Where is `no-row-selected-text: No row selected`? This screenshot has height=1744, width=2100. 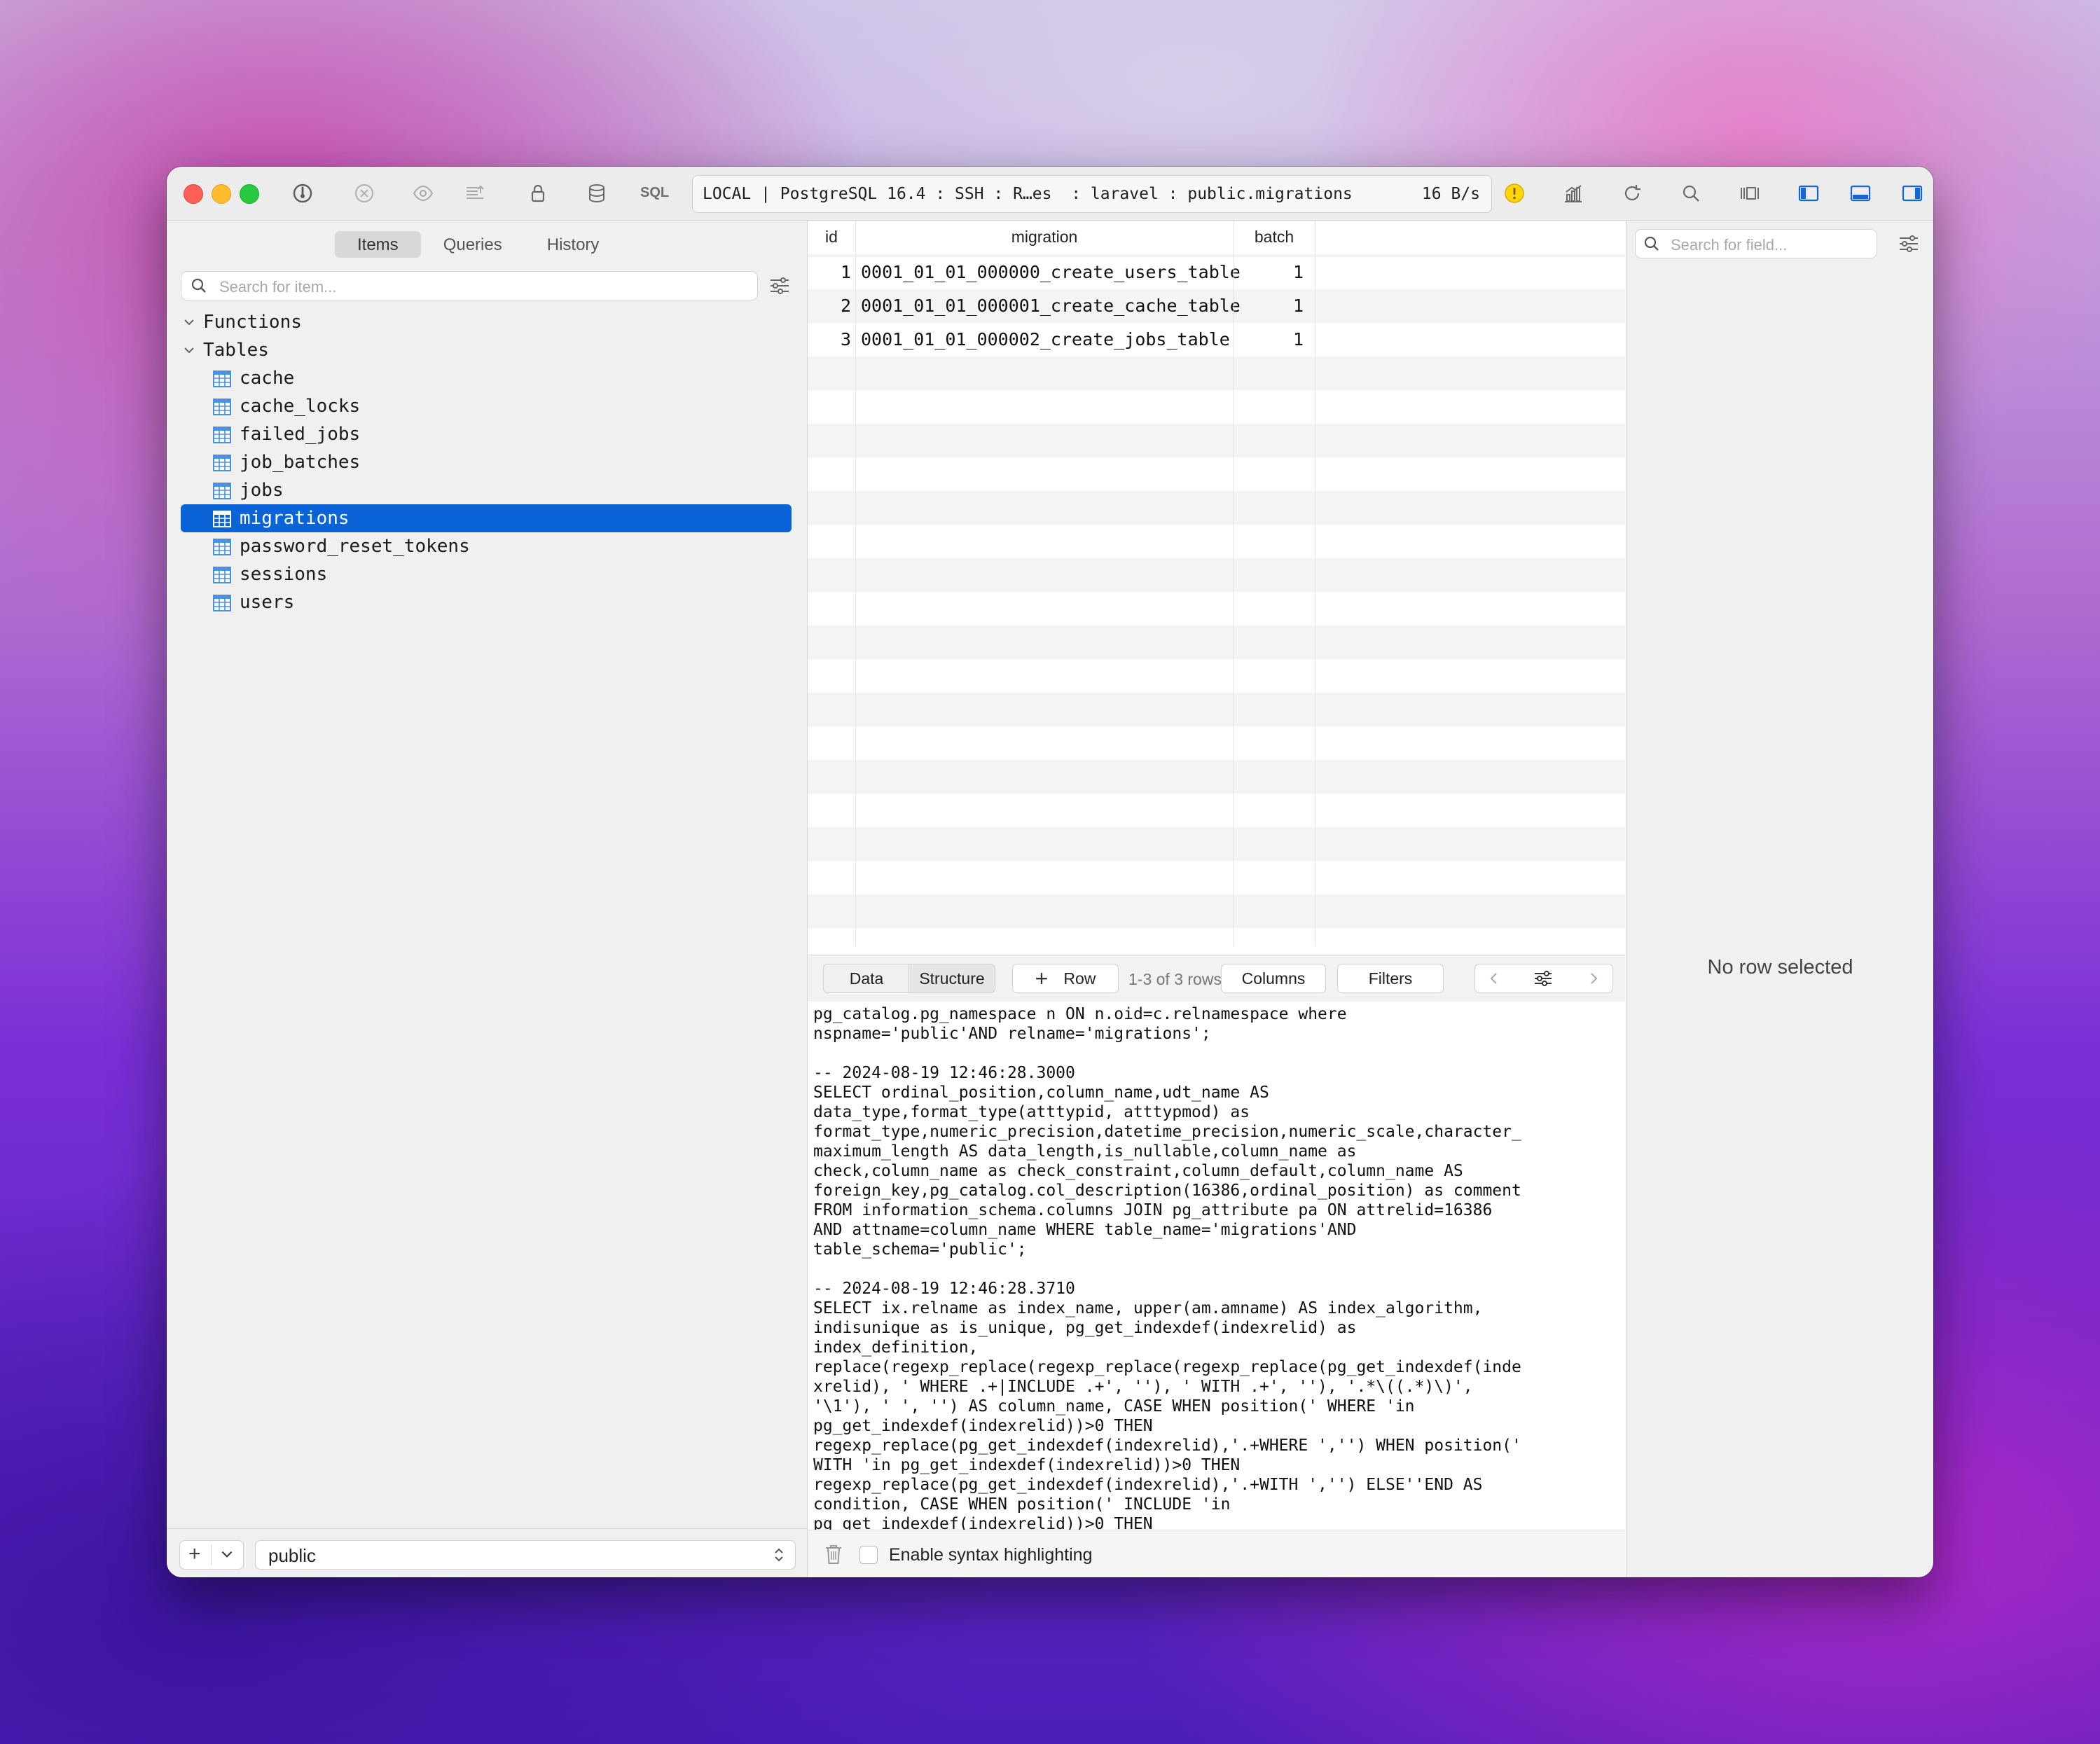 no-row-selected-text: No row selected is located at coordinates (1780, 967).